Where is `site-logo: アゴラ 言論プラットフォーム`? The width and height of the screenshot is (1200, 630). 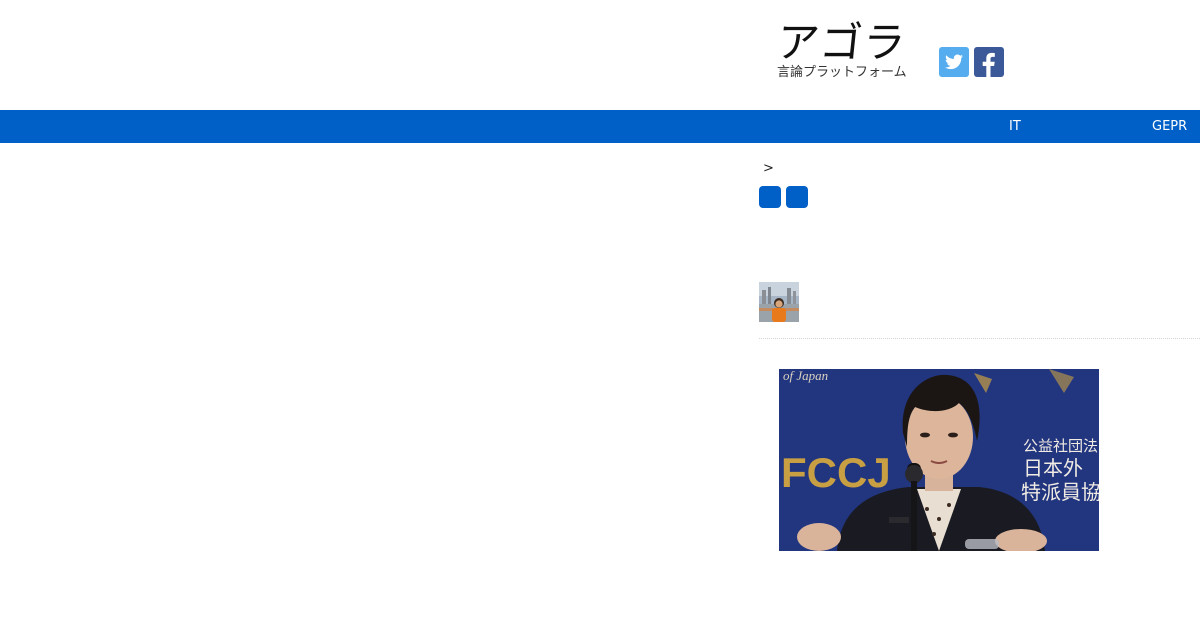
site-logo: アゴラ 言論プラットフォーム is located at coordinates (845, 51).